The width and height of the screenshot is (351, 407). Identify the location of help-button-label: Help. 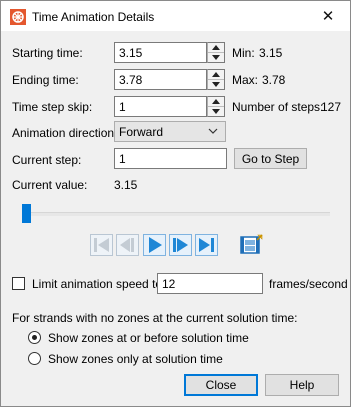
(302, 385).